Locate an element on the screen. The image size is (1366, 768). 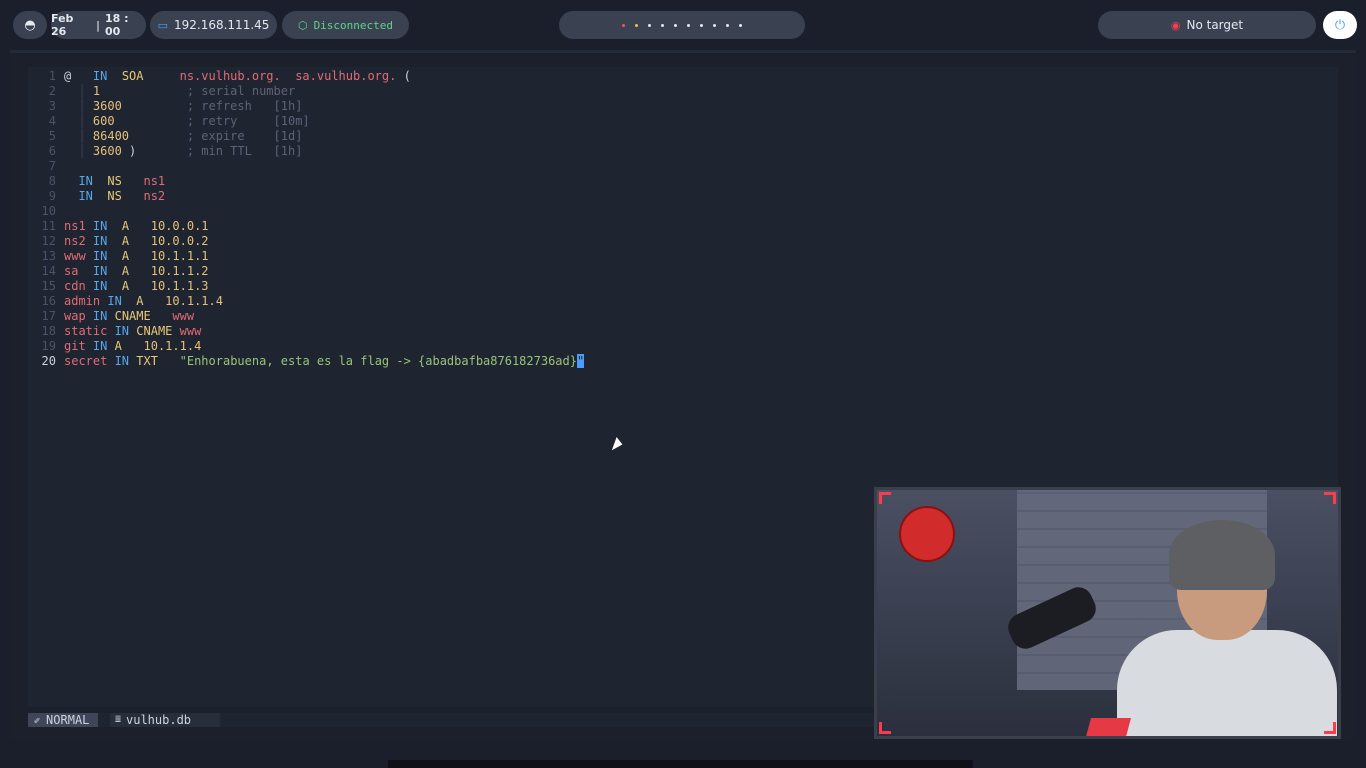
code-line: 4 │ 600 ; retry [10m] is located at coordinates (683, 121).